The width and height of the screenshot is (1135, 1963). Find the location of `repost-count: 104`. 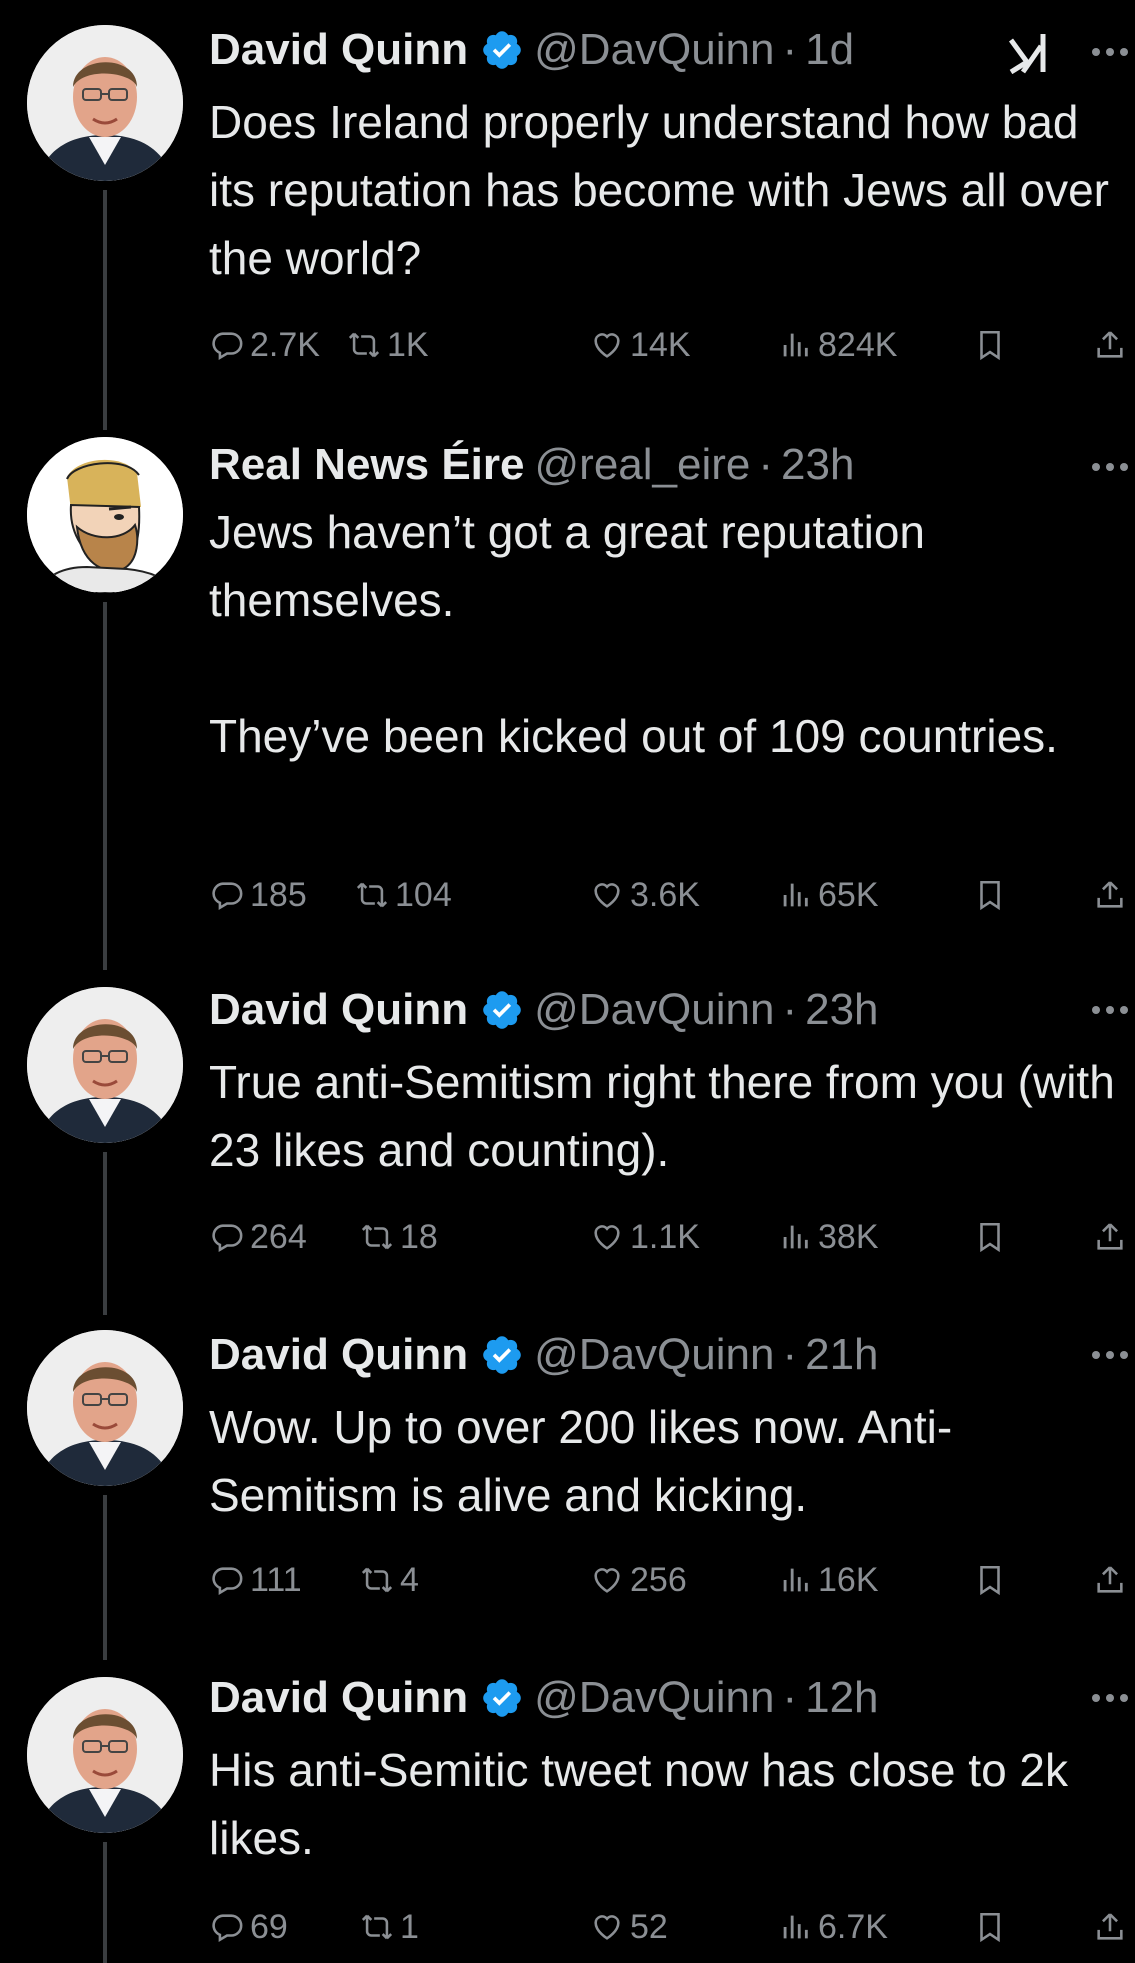

repost-count: 104 is located at coordinates (423, 894).